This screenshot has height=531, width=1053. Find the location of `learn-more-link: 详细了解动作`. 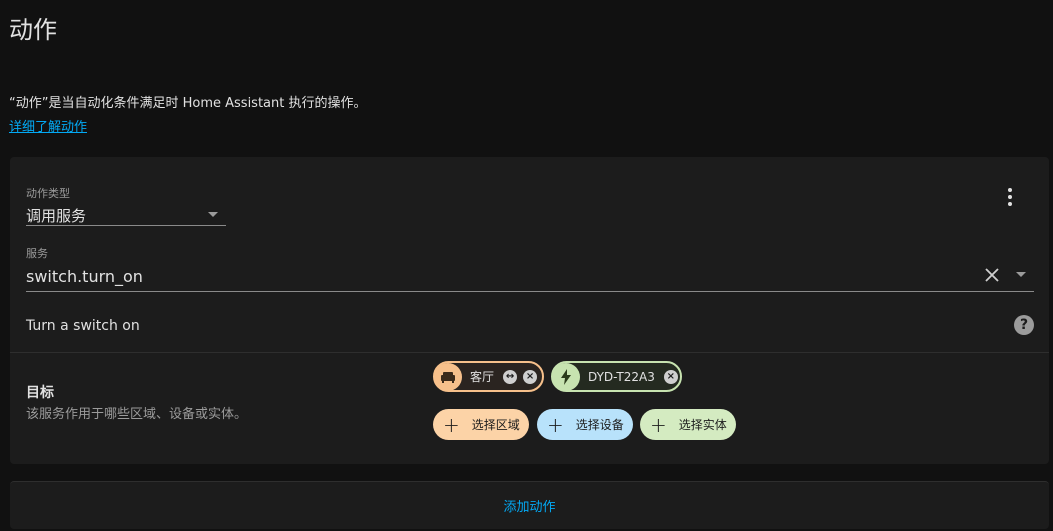

learn-more-link: 详细了解动作 is located at coordinates (48, 125).